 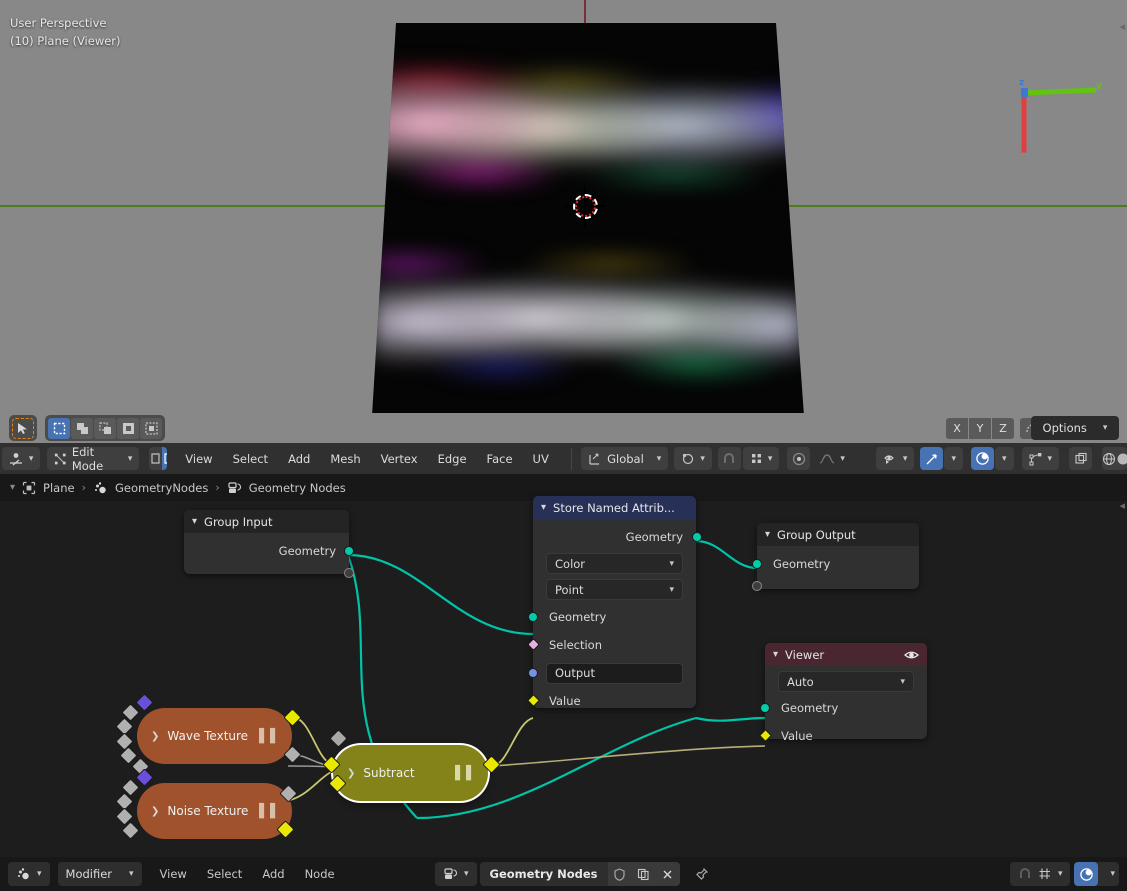 What do you see at coordinates (93, 459) in the screenshot?
I see `mode-selector: Edit Mode ▾` at bounding box center [93, 459].